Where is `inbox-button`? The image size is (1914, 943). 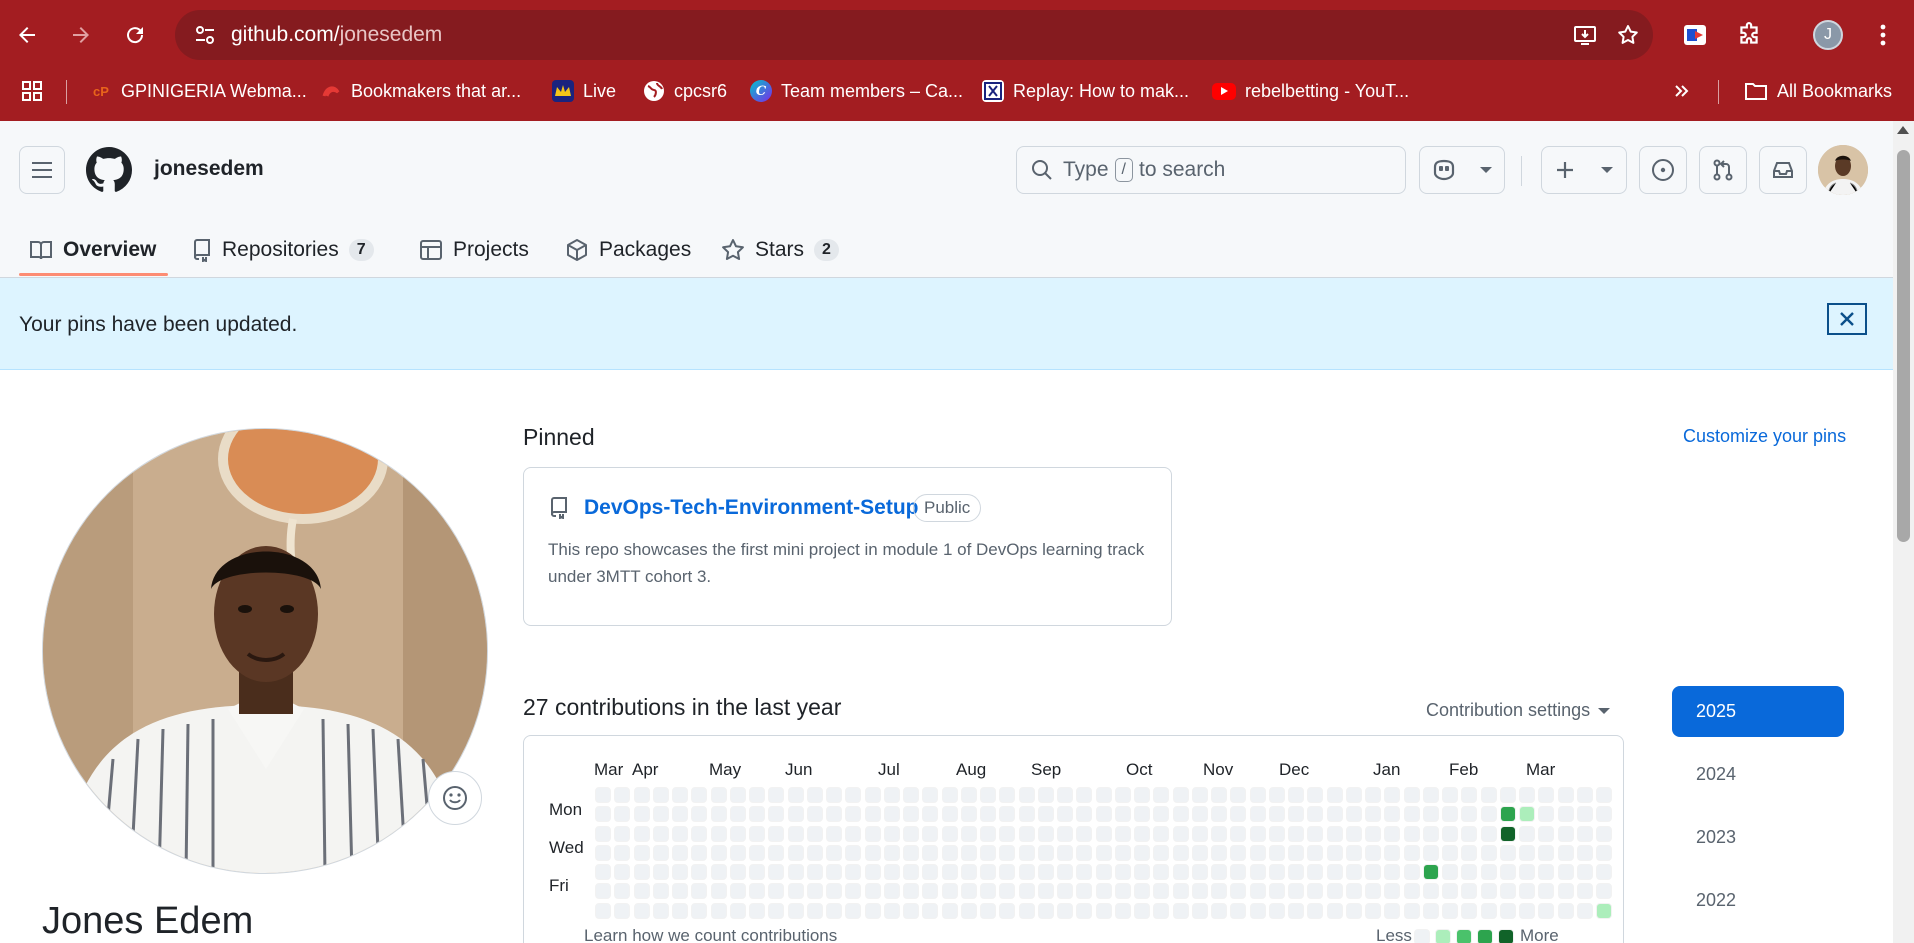
inbox-button is located at coordinates (1783, 170).